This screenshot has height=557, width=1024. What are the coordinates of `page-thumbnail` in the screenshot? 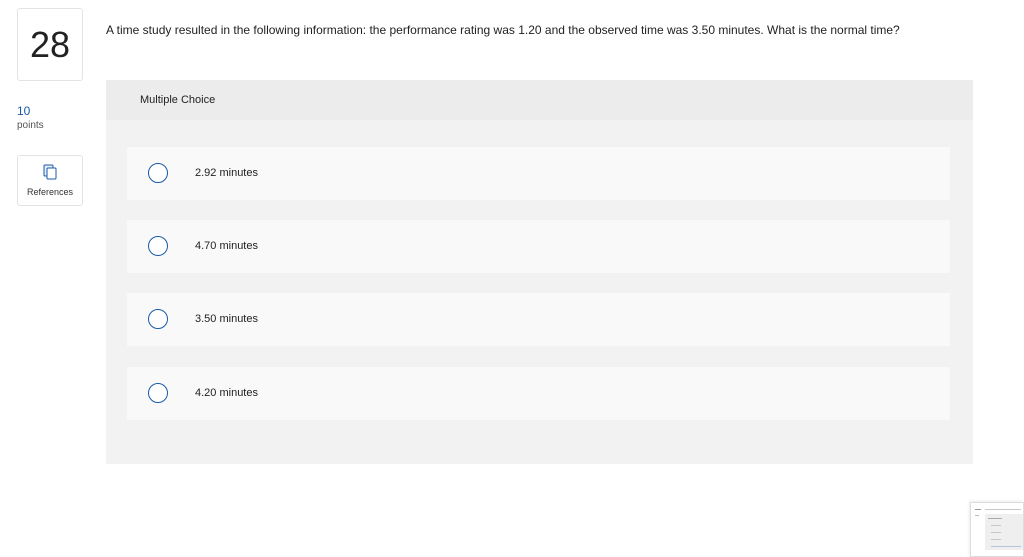 It's located at (997, 529).